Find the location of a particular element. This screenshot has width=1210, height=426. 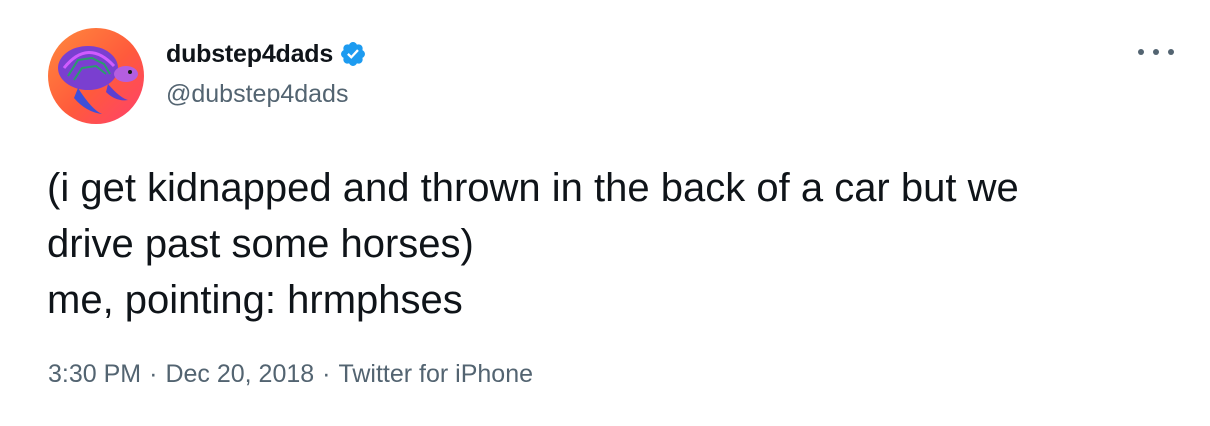

turtle-avatar-icon is located at coordinates (96, 76).